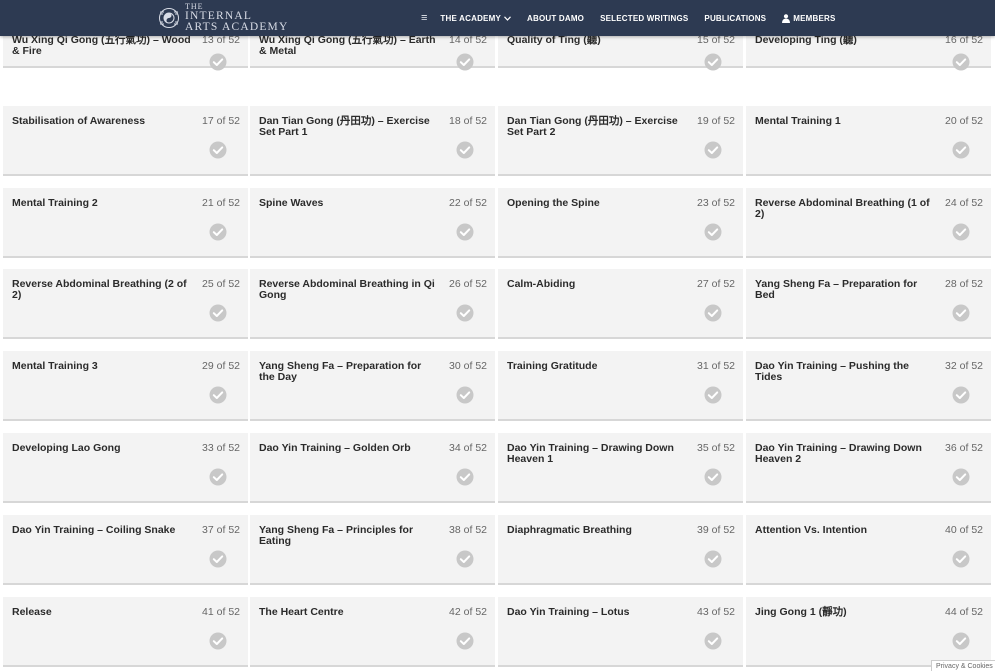 This screenshot has width=995, height=671. What do you see at coordinates (99, 289) in the screenshot?
I see `lesson-title: Reverse Abdominal Breathing (2 of 2)` at bounding box center [99, 289].